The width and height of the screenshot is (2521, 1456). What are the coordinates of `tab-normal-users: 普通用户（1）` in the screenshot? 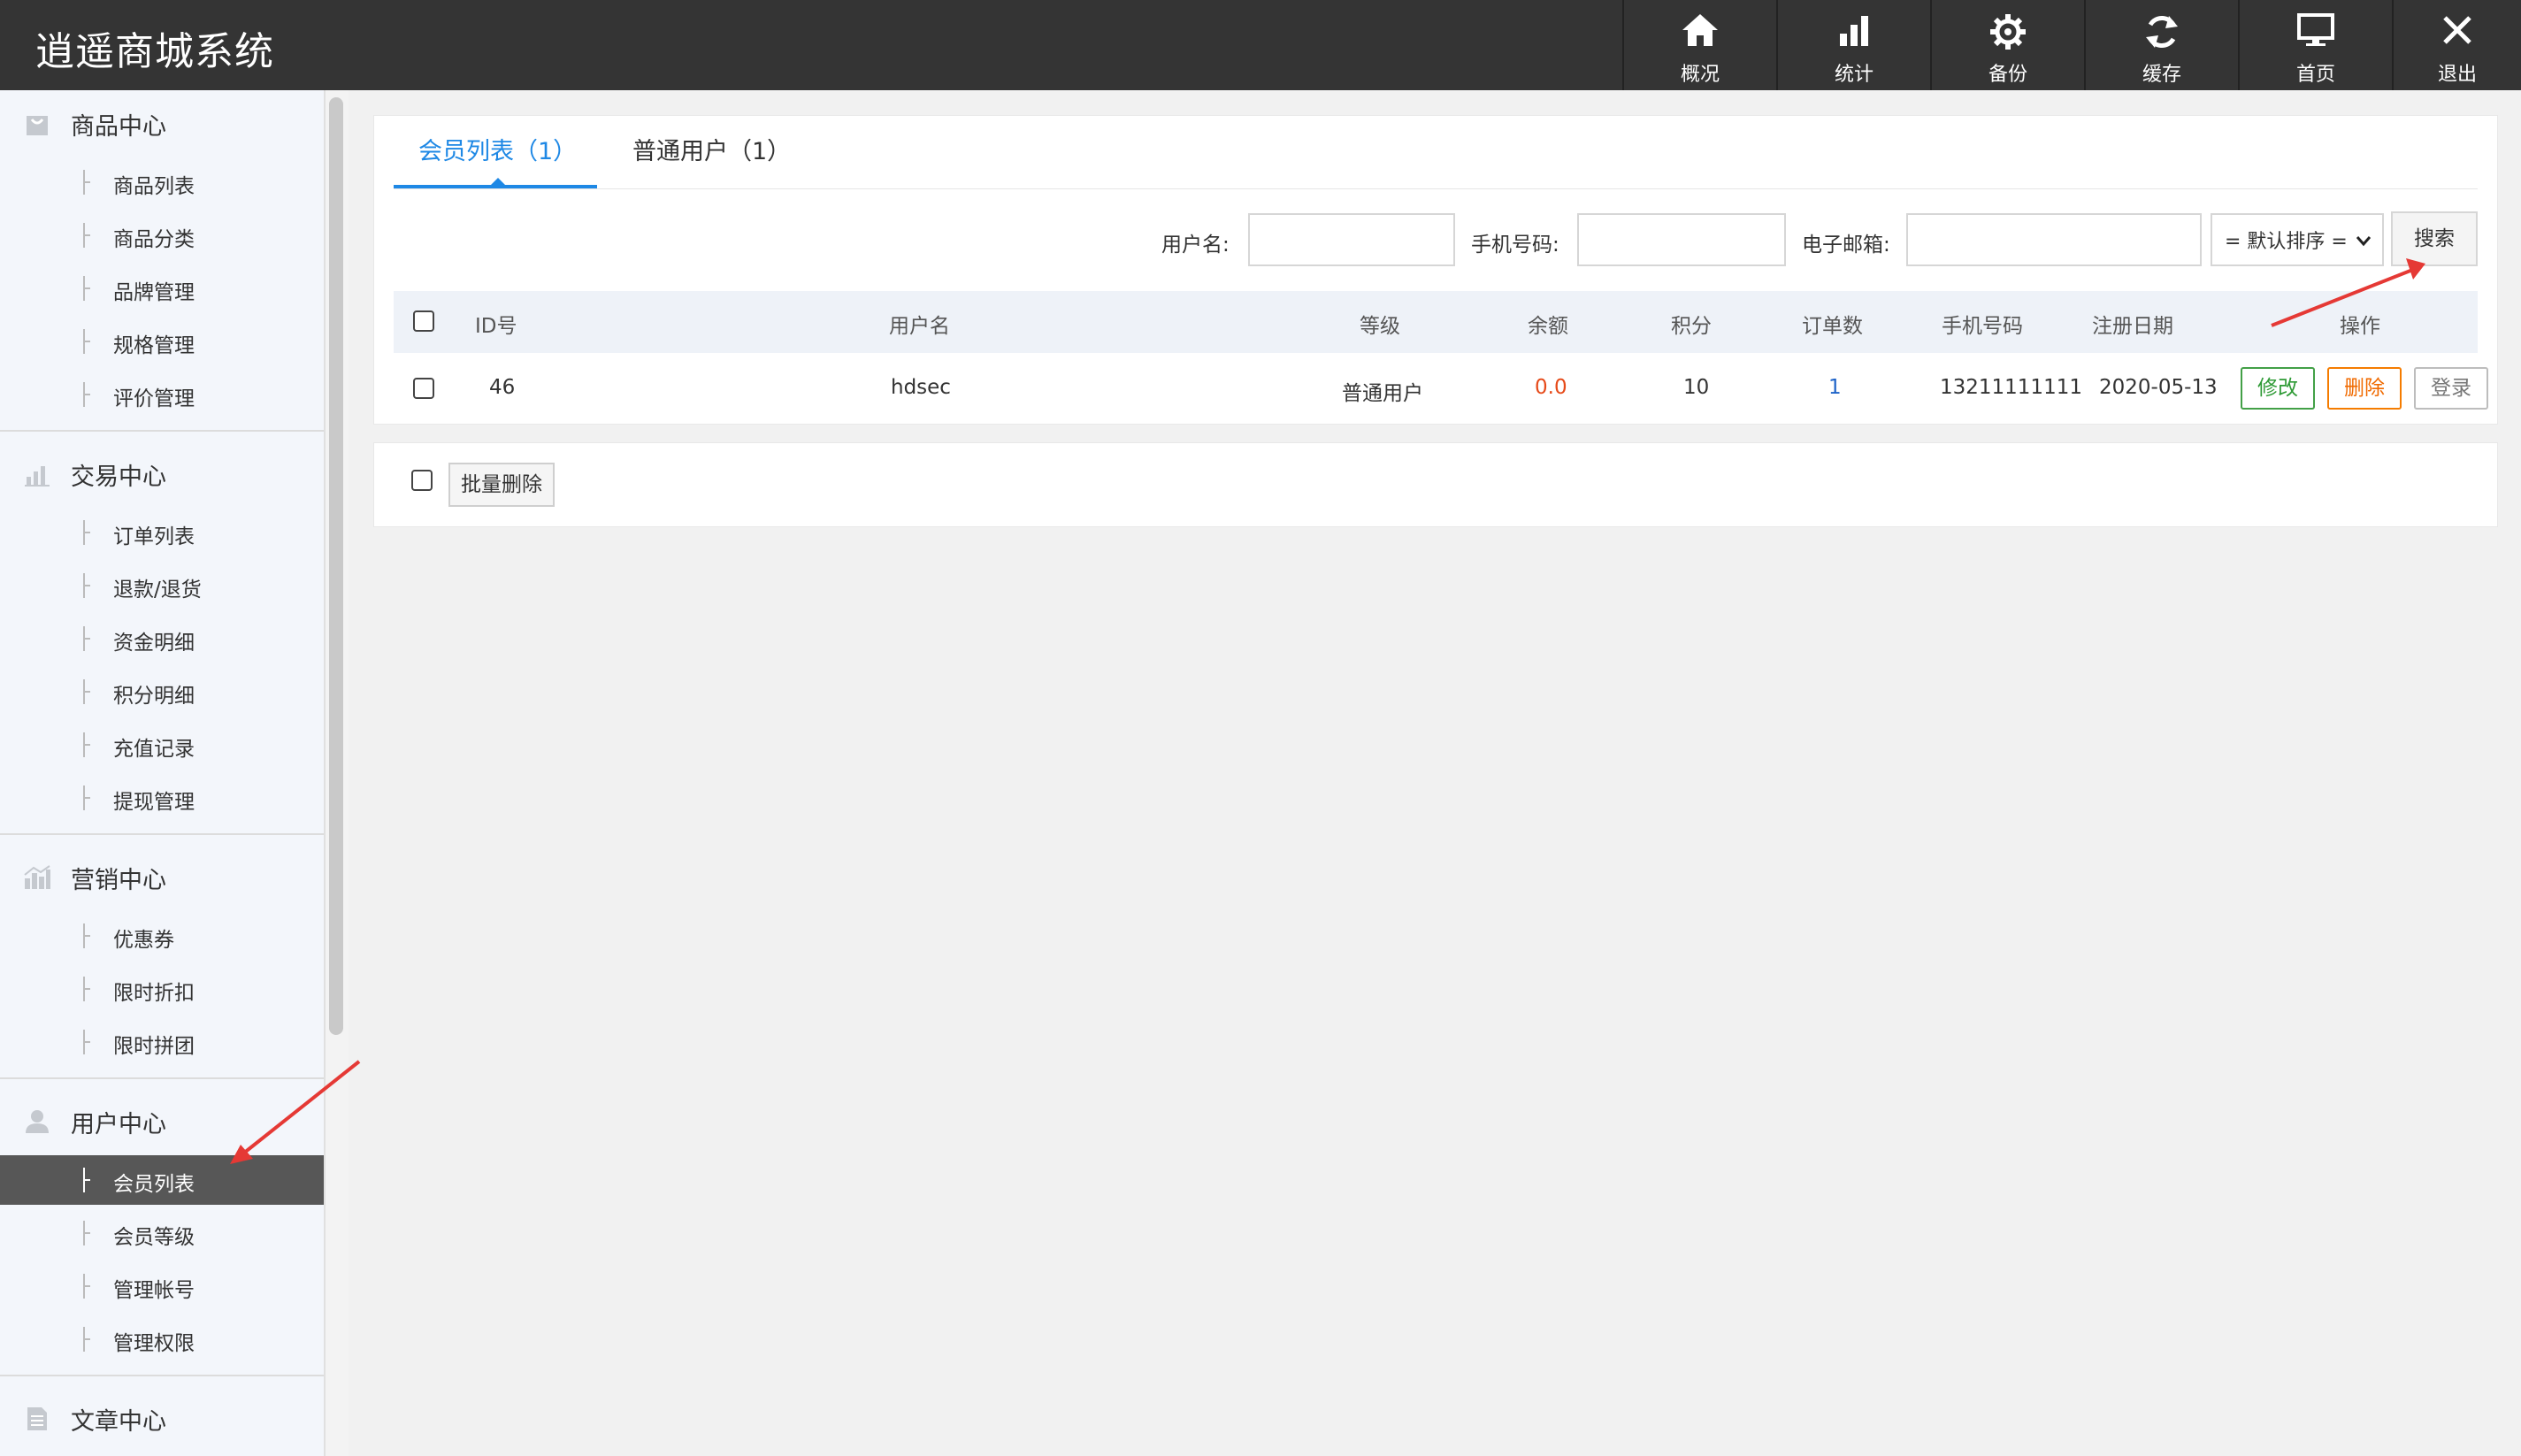 It's located at (734, 160).